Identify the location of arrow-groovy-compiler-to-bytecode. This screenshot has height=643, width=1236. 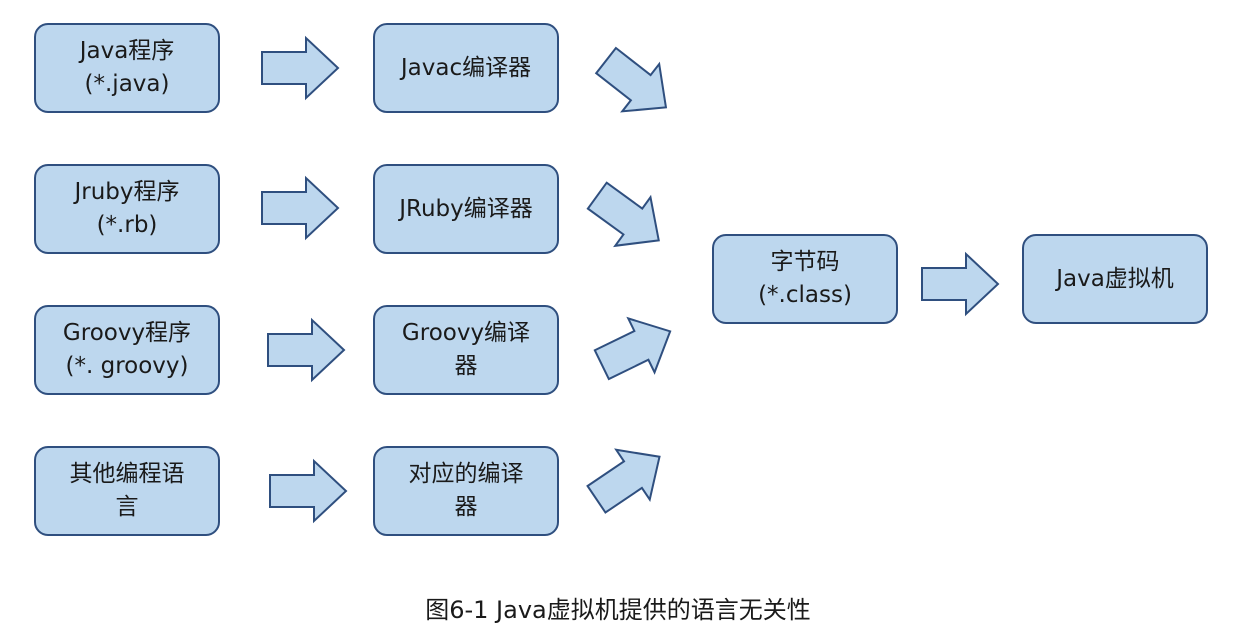
(632, 348).